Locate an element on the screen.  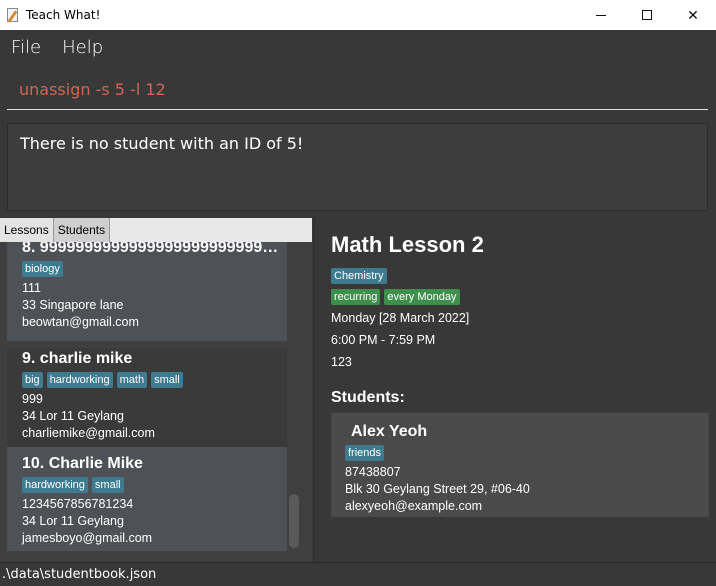
status-bar: .\data\studentbook.json is located at coordinates (358, 574).